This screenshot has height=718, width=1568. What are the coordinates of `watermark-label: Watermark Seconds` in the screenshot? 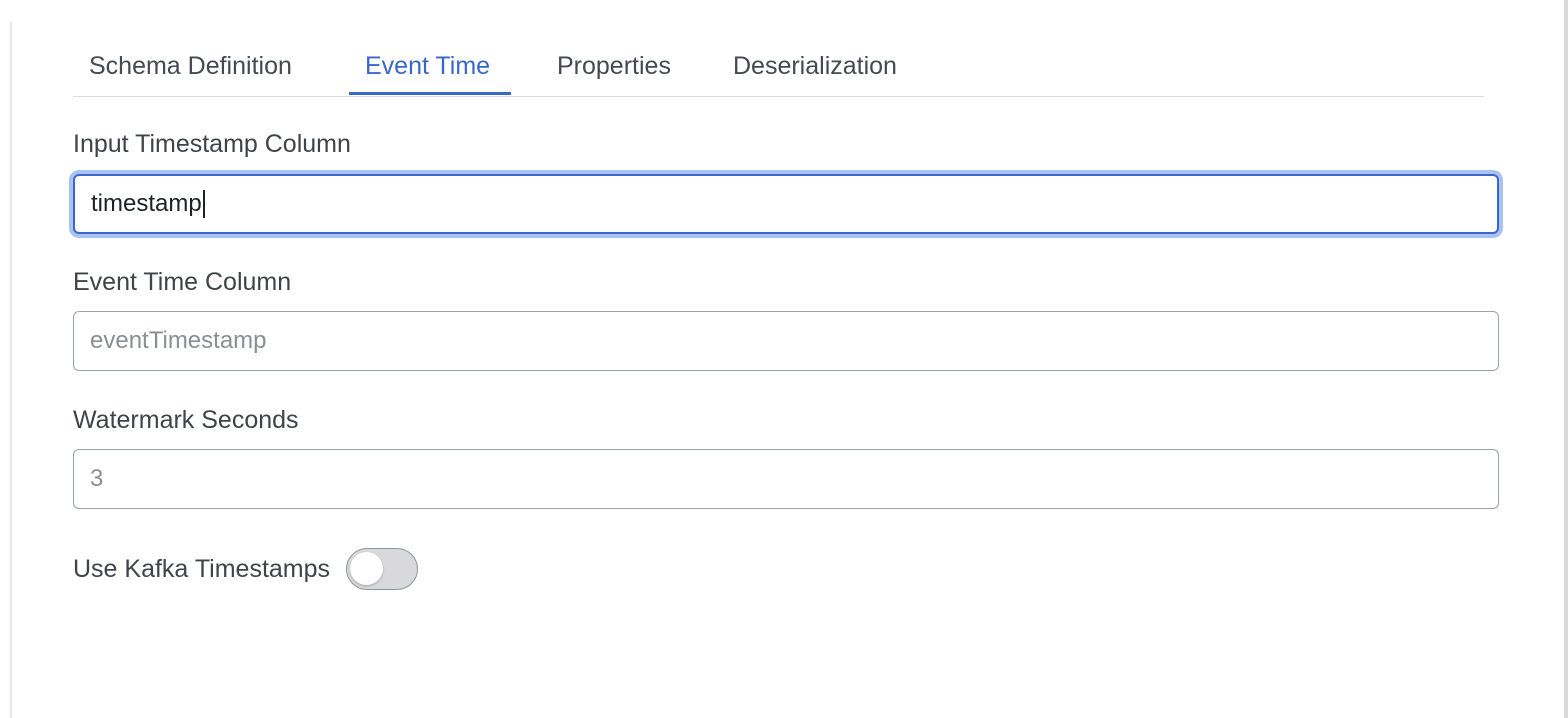 It's located at (186, 420).